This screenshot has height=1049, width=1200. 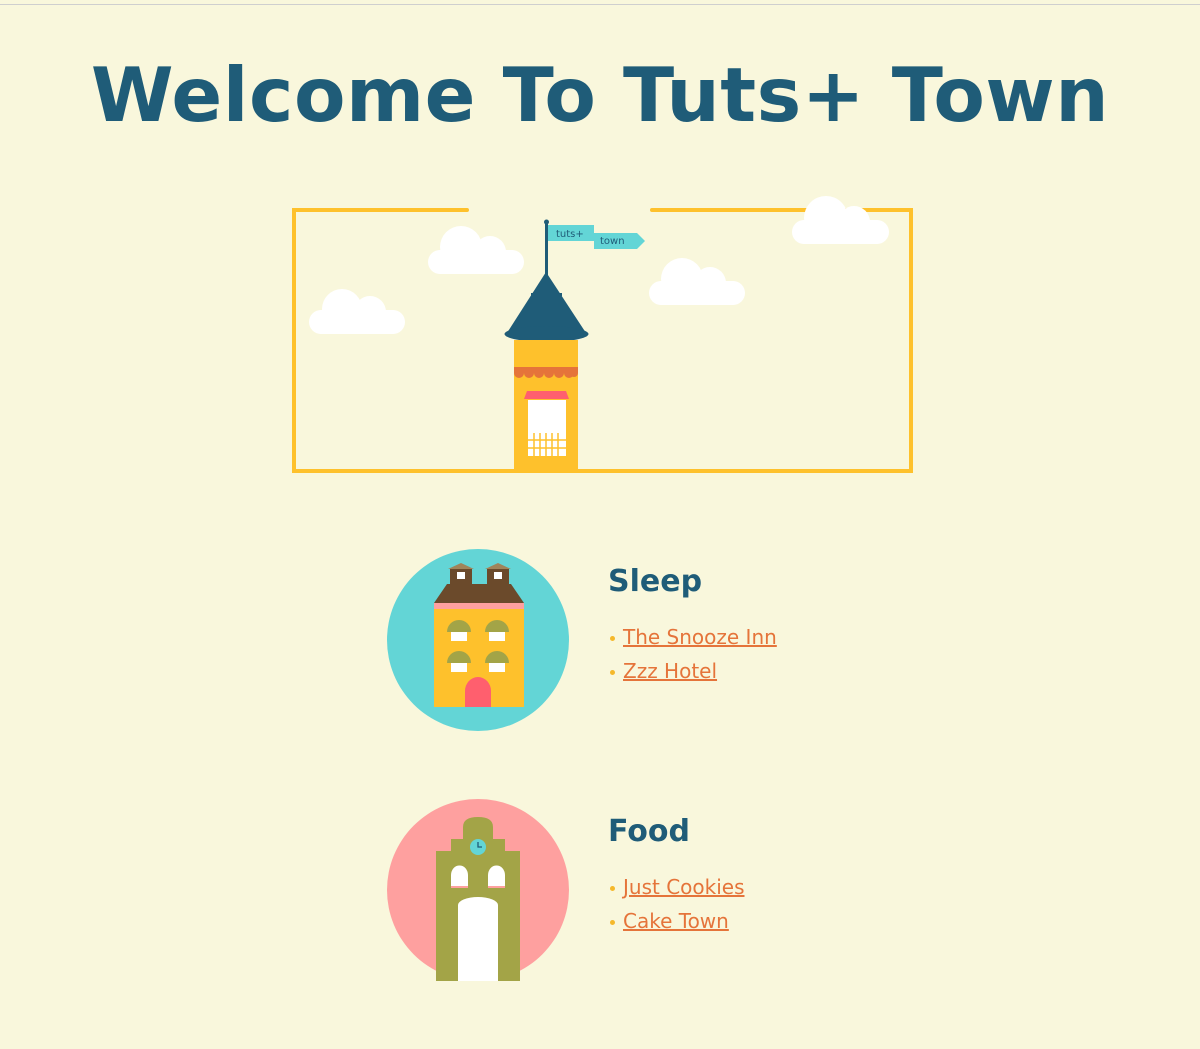 What do you see at coordinates (655, 581) in the screenshot?
I see `section-heading-sleep: Sleep` at bounding box center [655, 581].